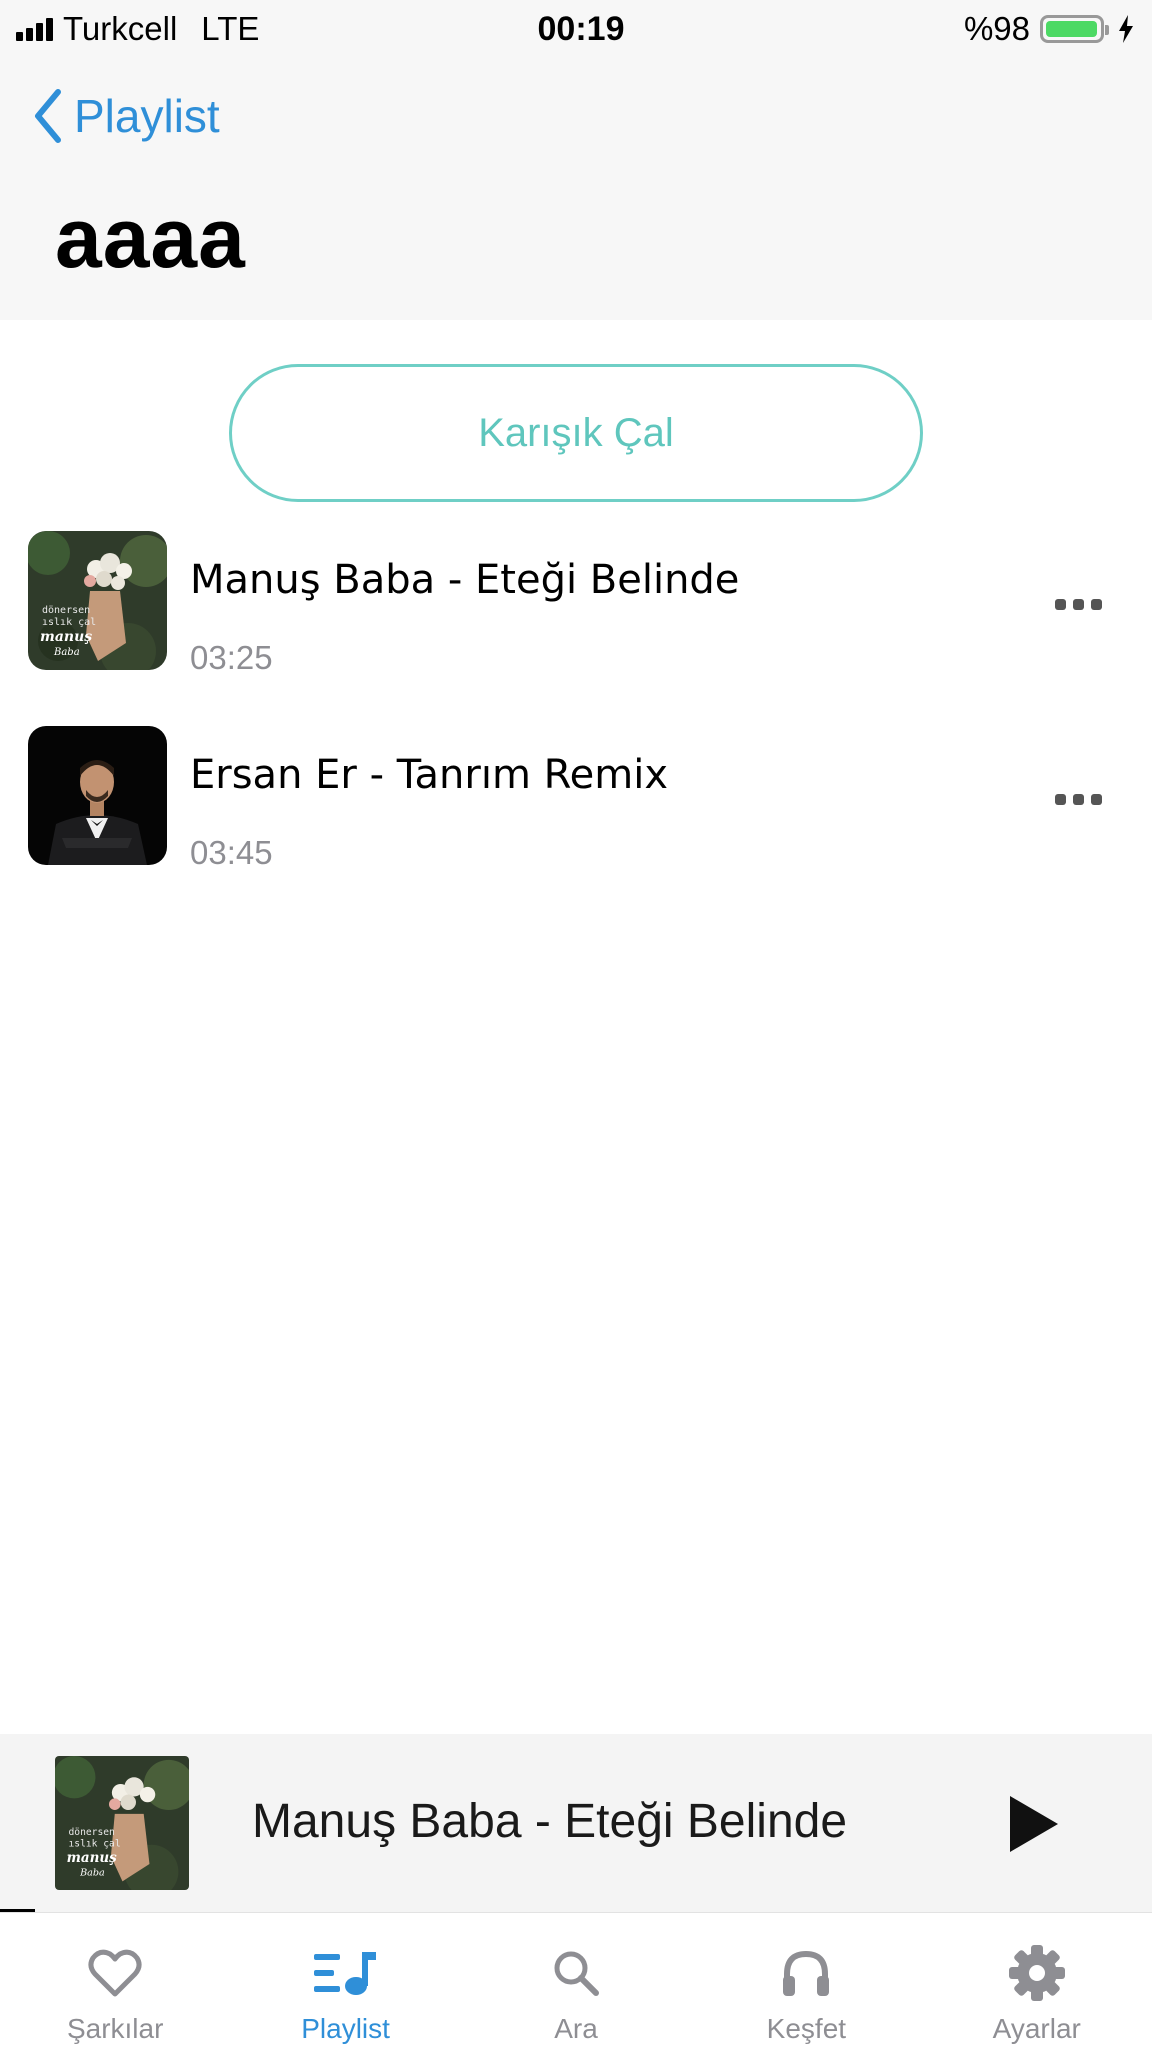 Image resolution: width=1152 pixels, height=2049 pixels. I want to click on artist-photo, so click(97, 795).